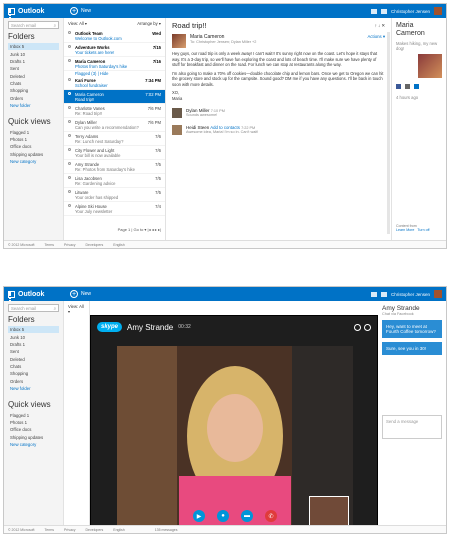 Image resolution: width=450 pixels, height=538 pixels. I want to click on list-item-selected: Maria Cameron 7:02 PM Road trip!!, so click(114, 97).